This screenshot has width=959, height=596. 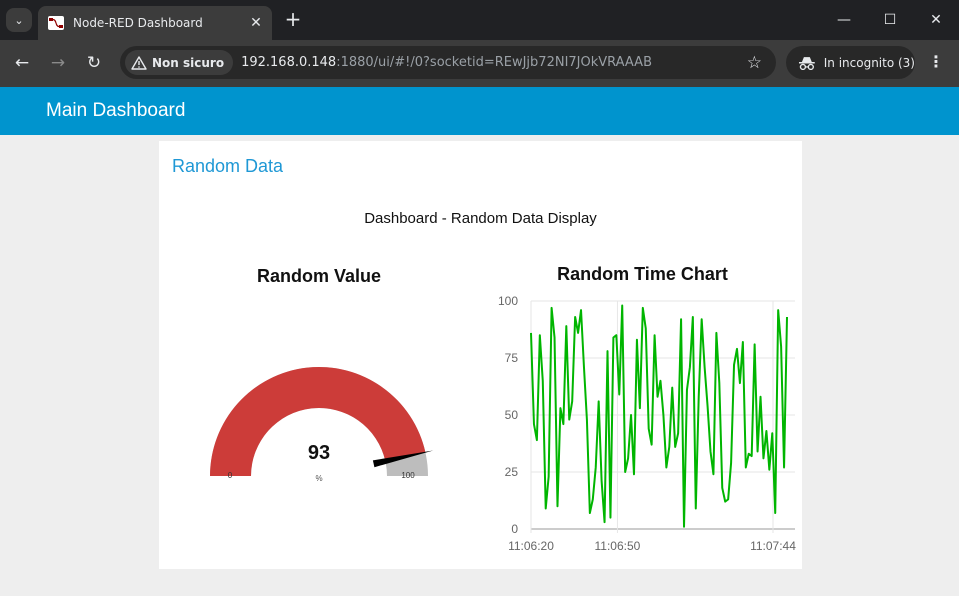 What do you see at coordinates (480, 218) in the screenshot?
I see `text-widget: Dashboard - Random Data Display` at bounding box center [480, 218].